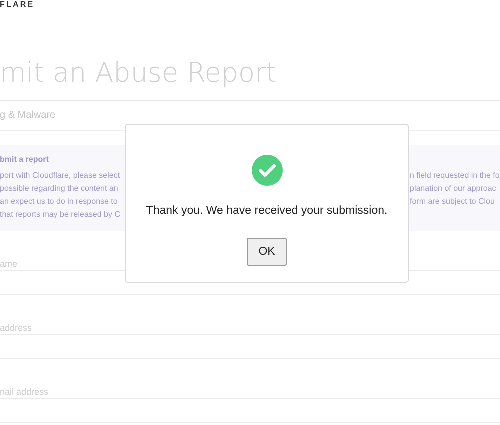 The image size is (500, 425). I want to click on notice-text: that reports may be released by C, so click(60, 215).